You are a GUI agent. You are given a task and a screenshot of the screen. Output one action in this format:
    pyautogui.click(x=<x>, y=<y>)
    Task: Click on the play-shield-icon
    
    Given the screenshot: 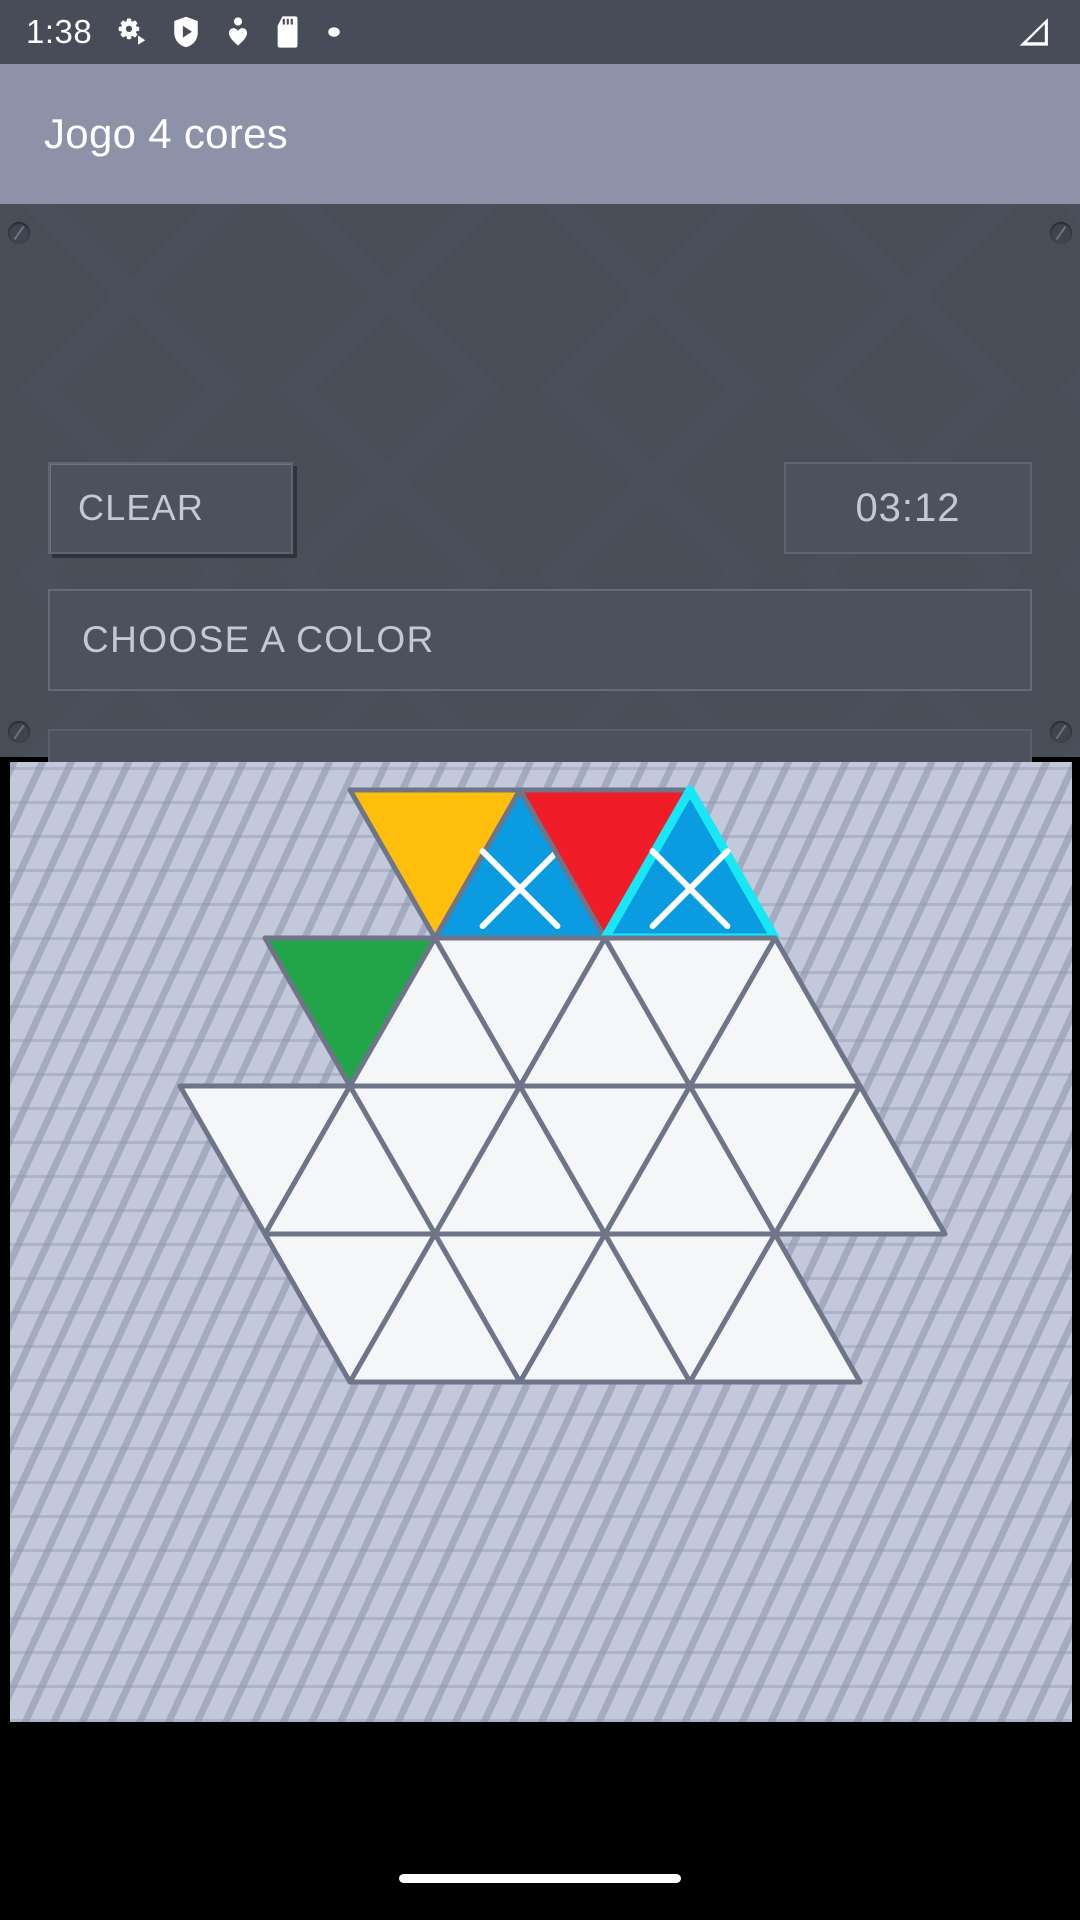 What is the action you would take?
    pyautogui.click(x=186, y=32)
    